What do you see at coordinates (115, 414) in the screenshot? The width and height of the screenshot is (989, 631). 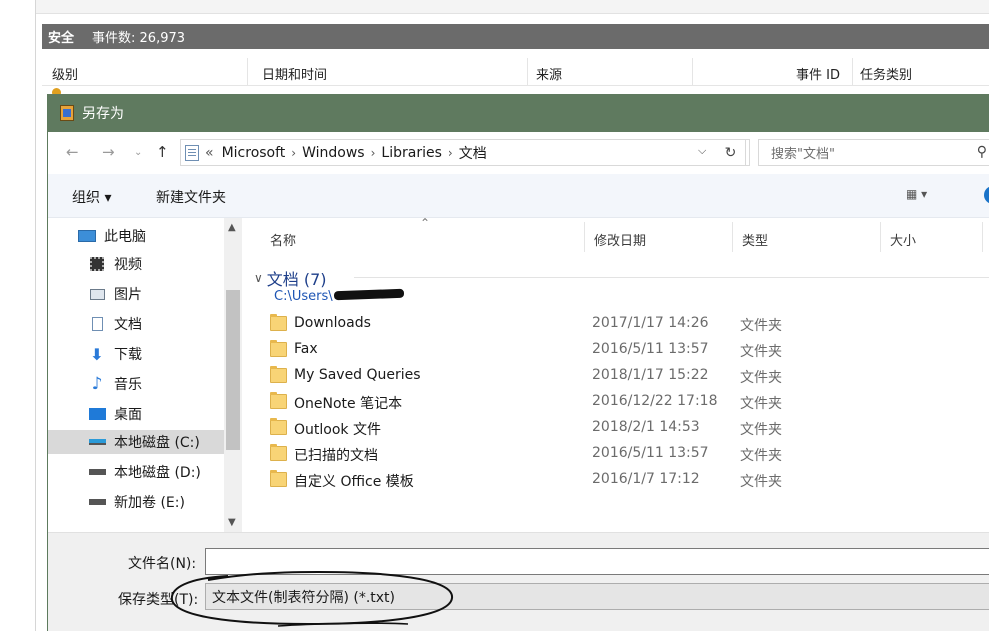 I see `nav-item-desktop: 桌面` at bounding box center [115, 414].